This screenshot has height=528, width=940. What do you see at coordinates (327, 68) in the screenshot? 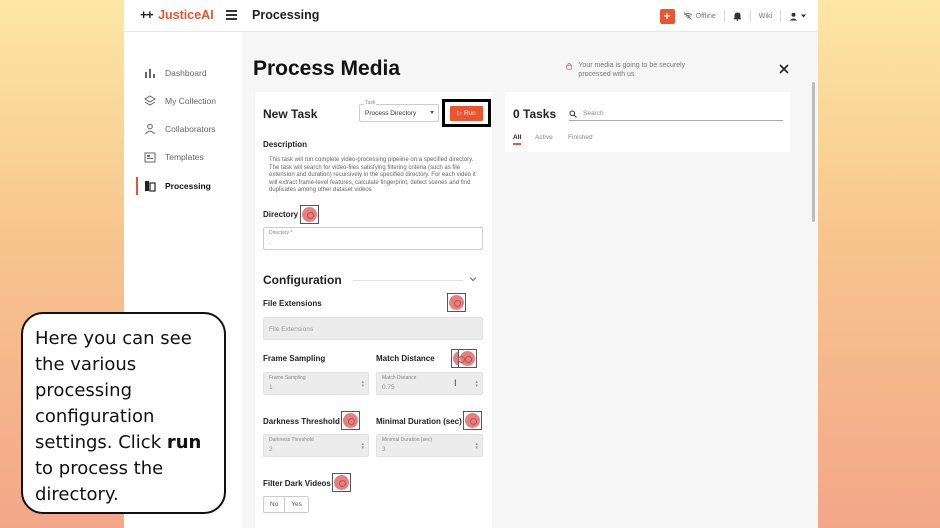
I see `page-title: Process Media` at bounding box center [327, 68].